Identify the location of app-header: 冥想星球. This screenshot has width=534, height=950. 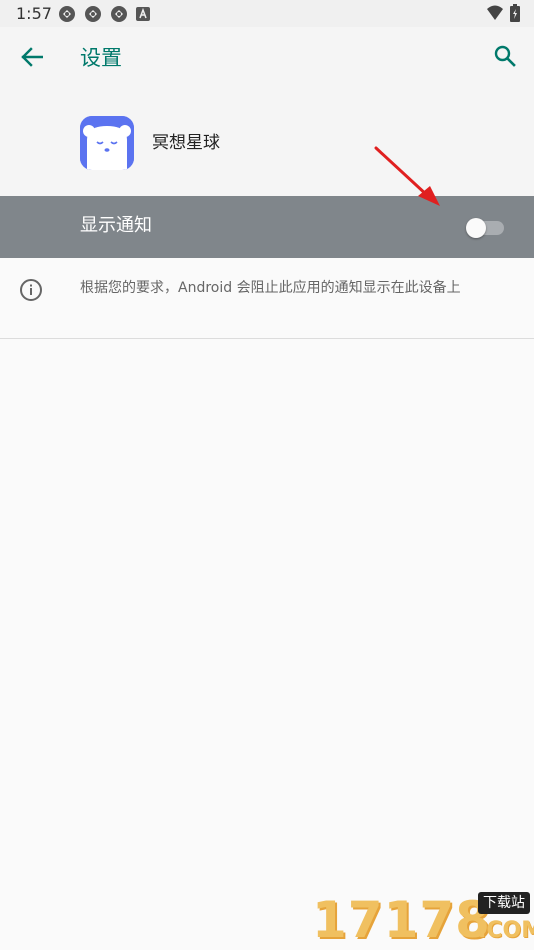
(267, 143).